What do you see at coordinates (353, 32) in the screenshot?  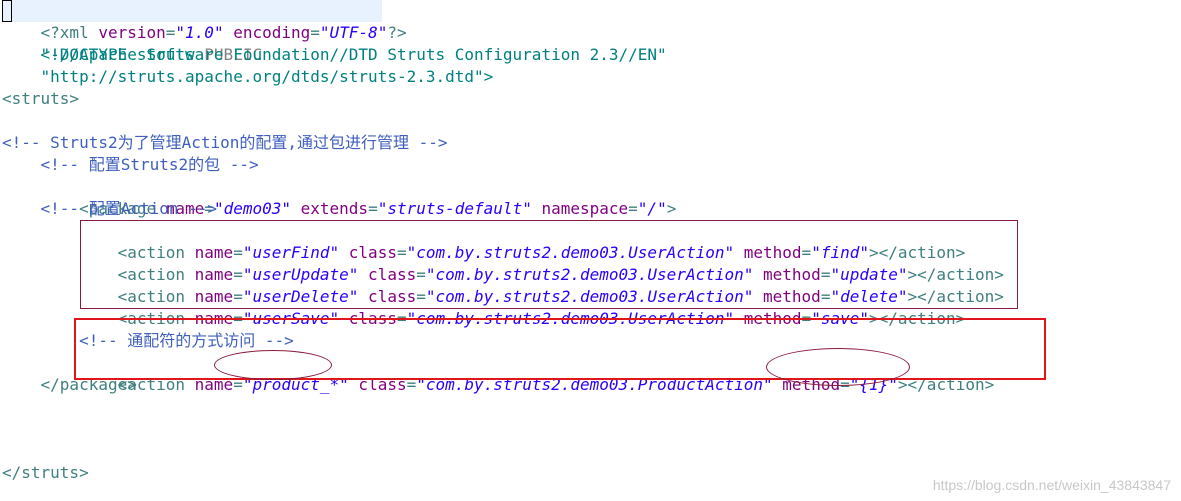 I see `value-encoding: "UTF-8"` at bounding box center [353, 32].